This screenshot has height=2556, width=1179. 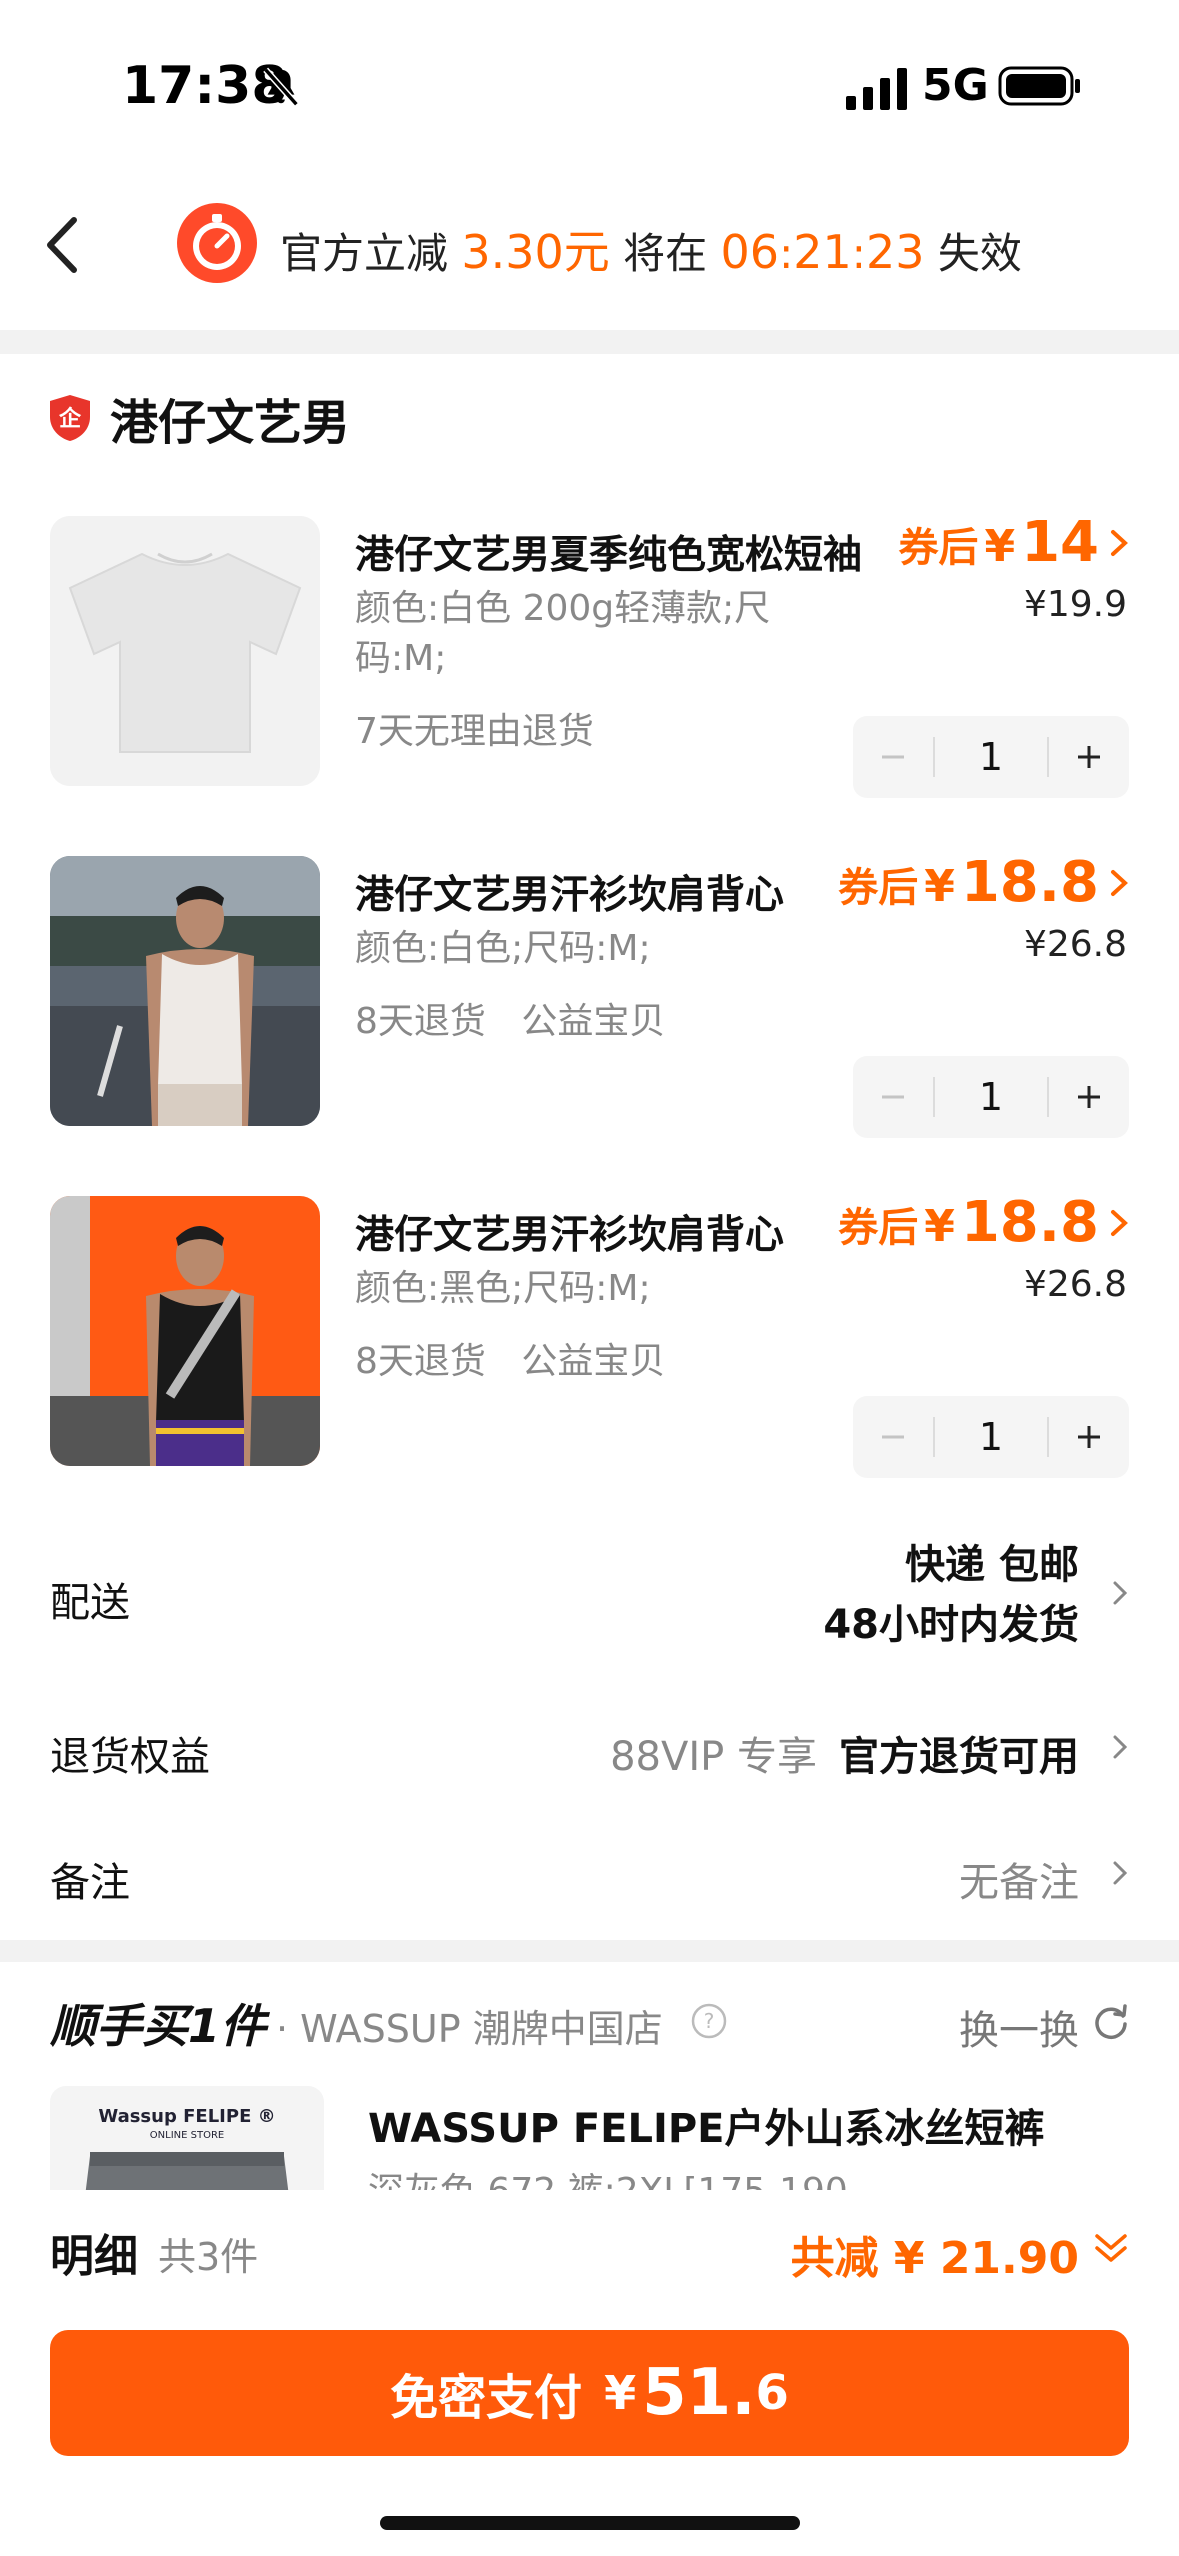 What do you see at coordinates (772, 2393) in the screenshot?
I see `pay-amount-decimal: 6` at bounding box center [772, 2393].